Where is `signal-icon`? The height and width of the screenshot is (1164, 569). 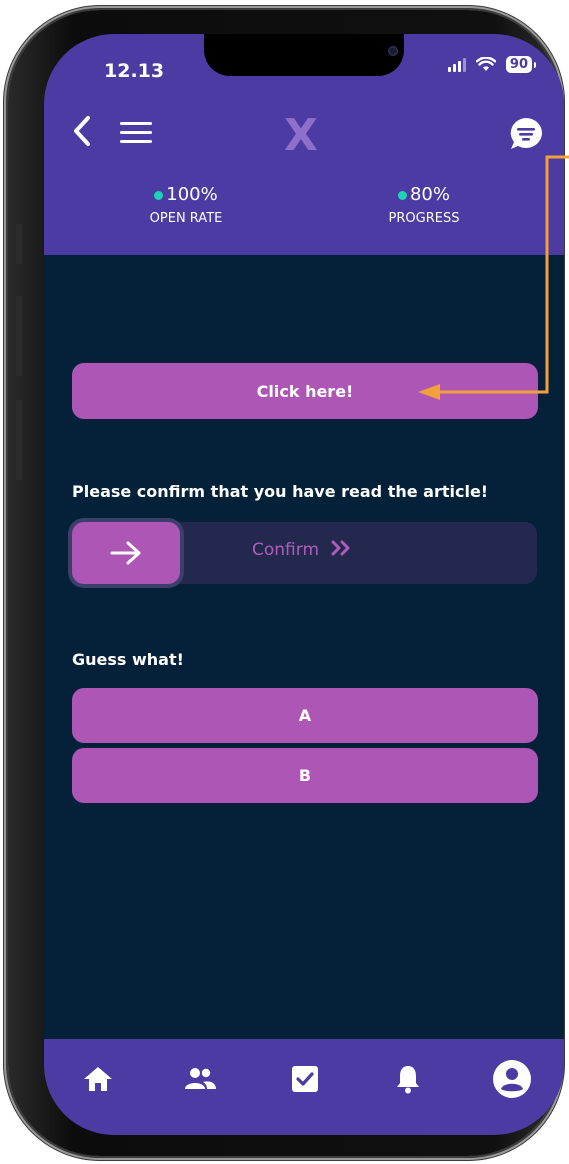 signal-icon is located at coordinates (456, 64).